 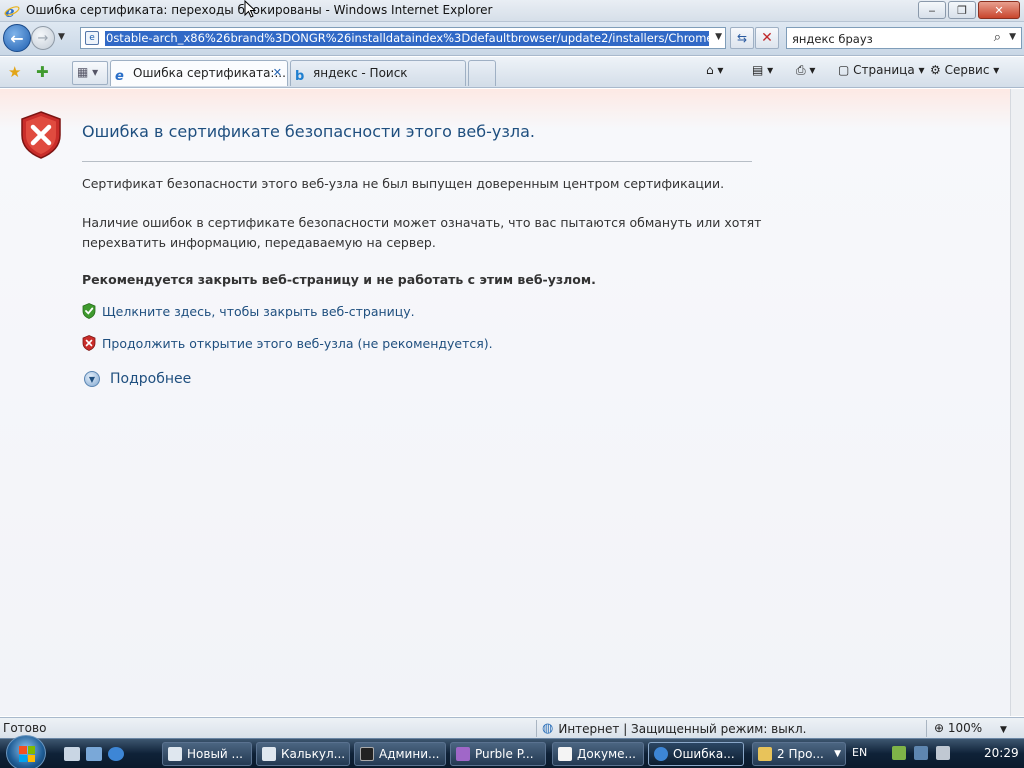 What do you see at coordinates (548, 728) in the screenshot?
I see `globe-icon: ◍` at bounding box center [548, 728].